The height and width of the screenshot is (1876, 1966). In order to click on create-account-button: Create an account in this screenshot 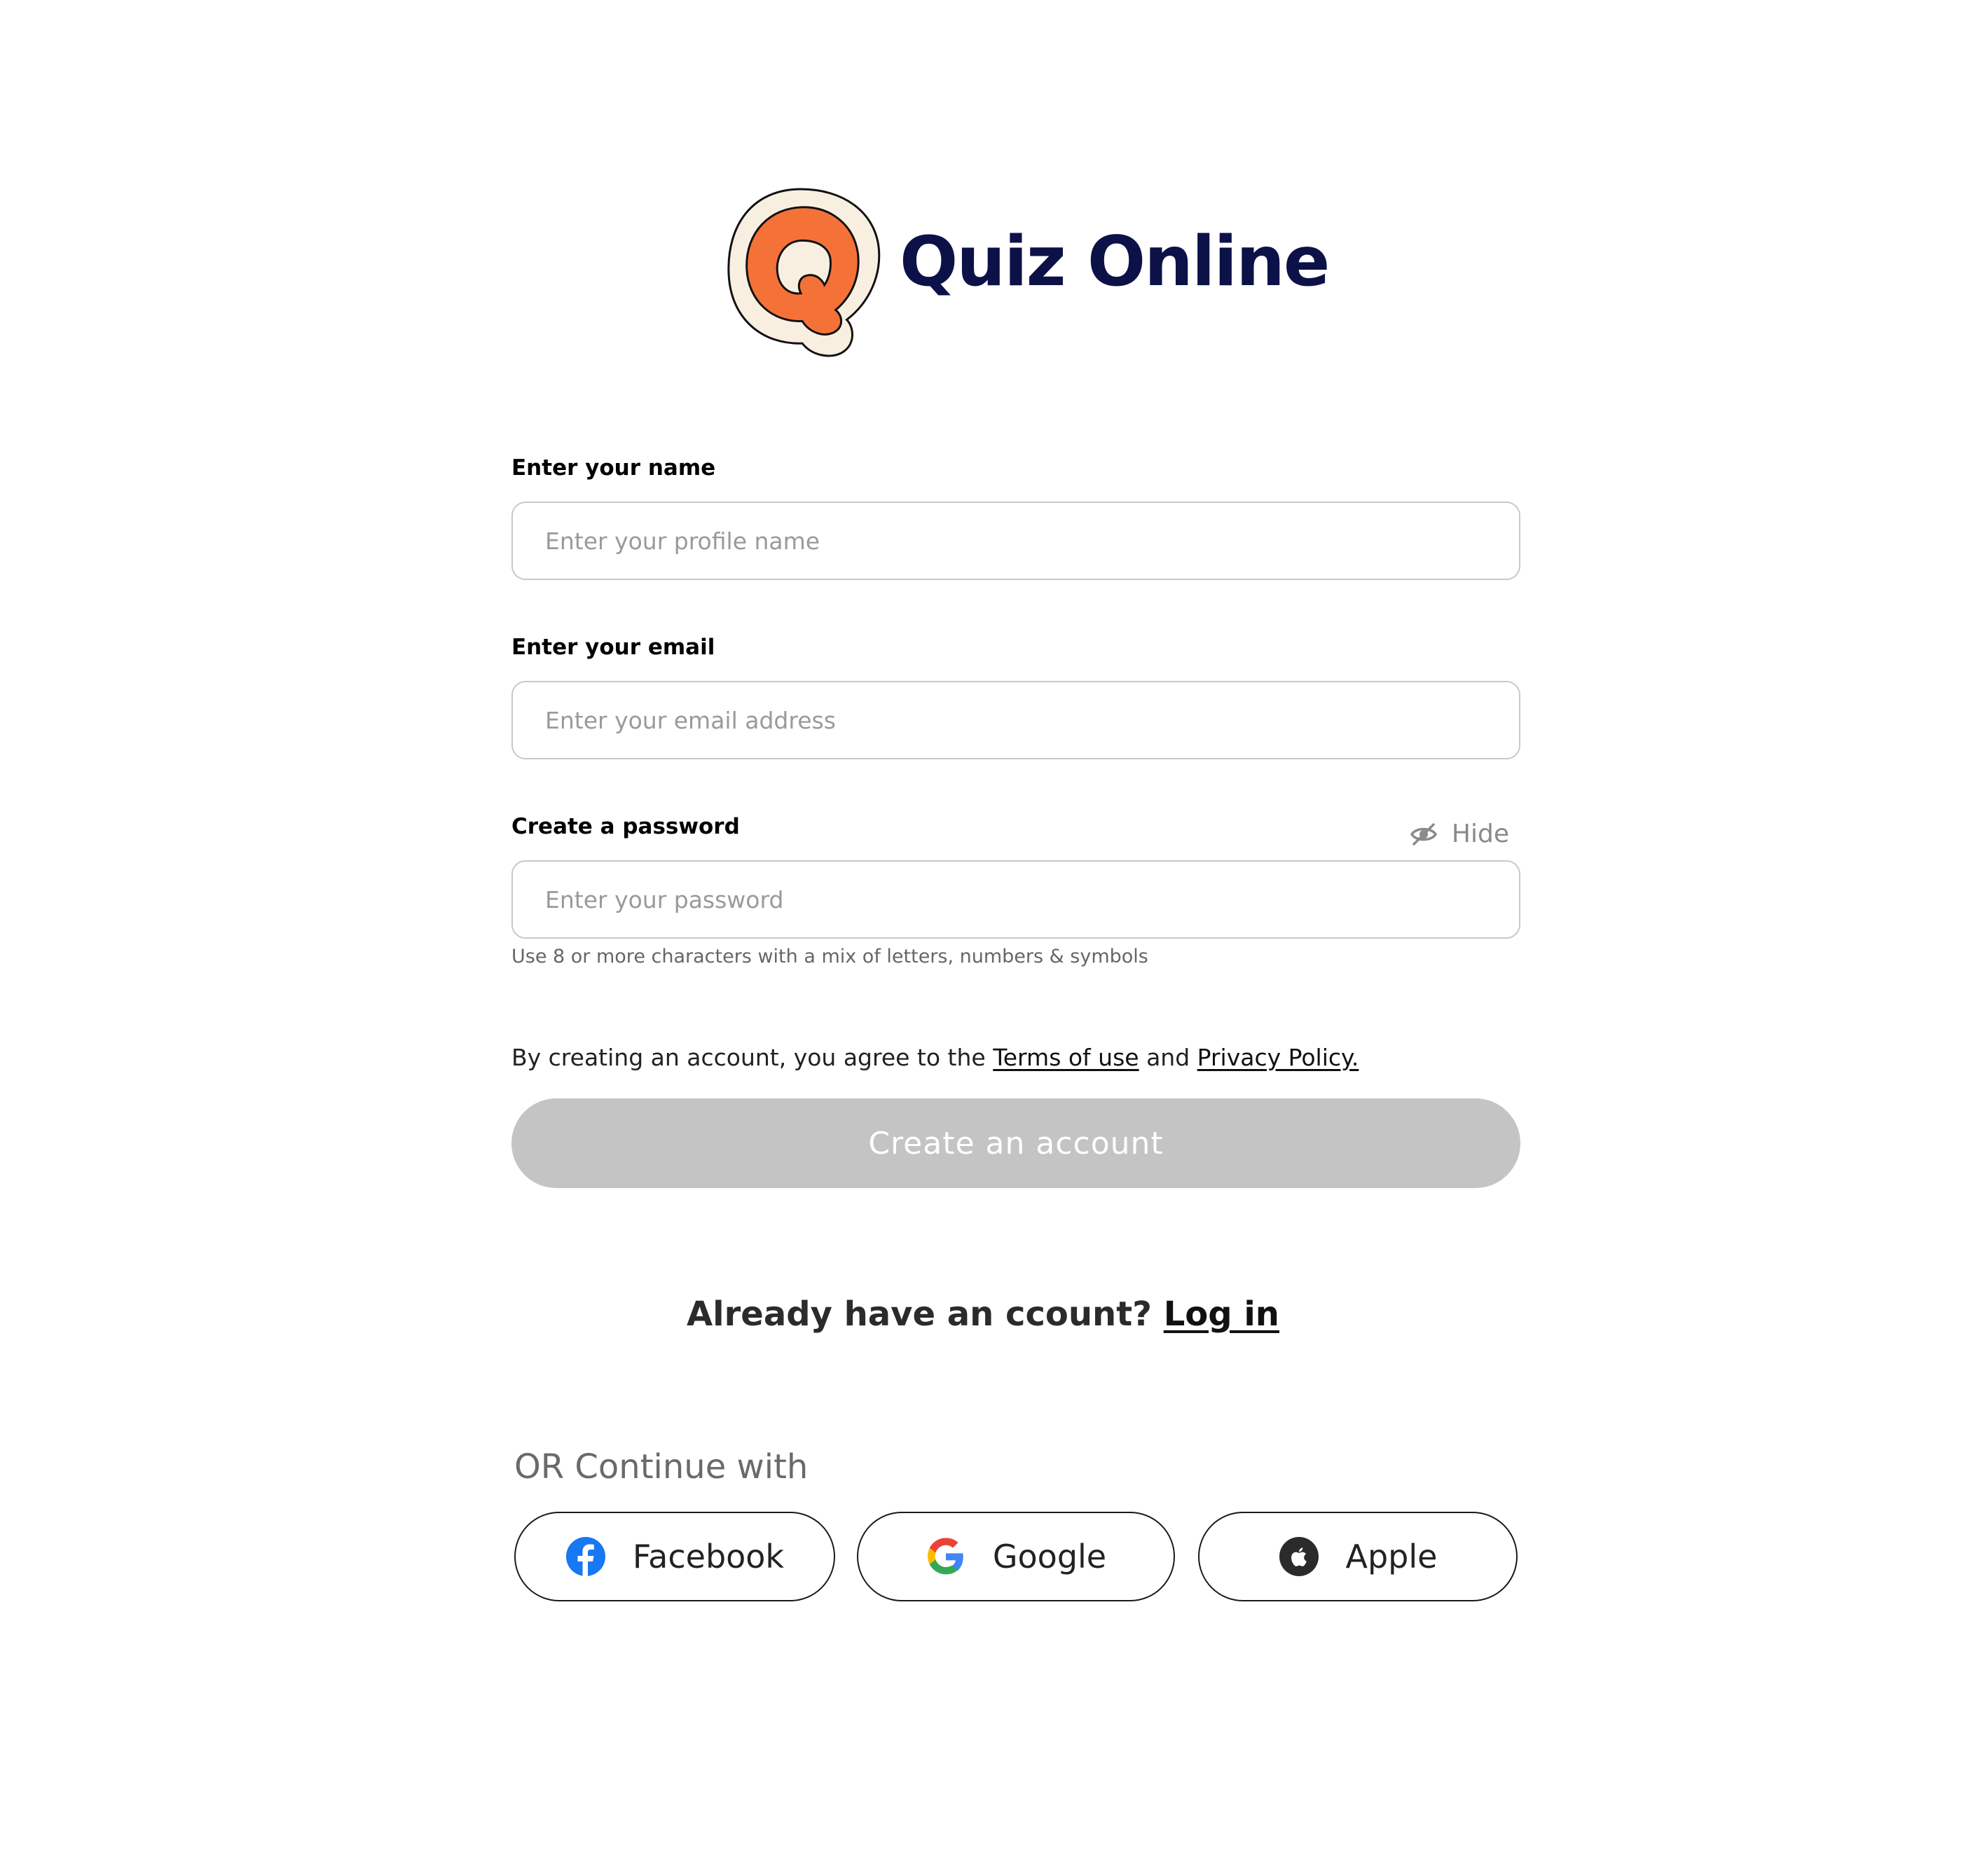, I will do `click(1016, 1143)`.